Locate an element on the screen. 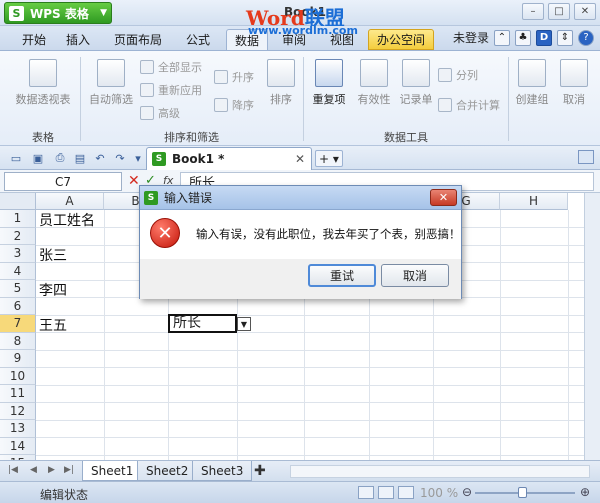  last-sheet-icon: ▶| is located at coordinates (69, 470).